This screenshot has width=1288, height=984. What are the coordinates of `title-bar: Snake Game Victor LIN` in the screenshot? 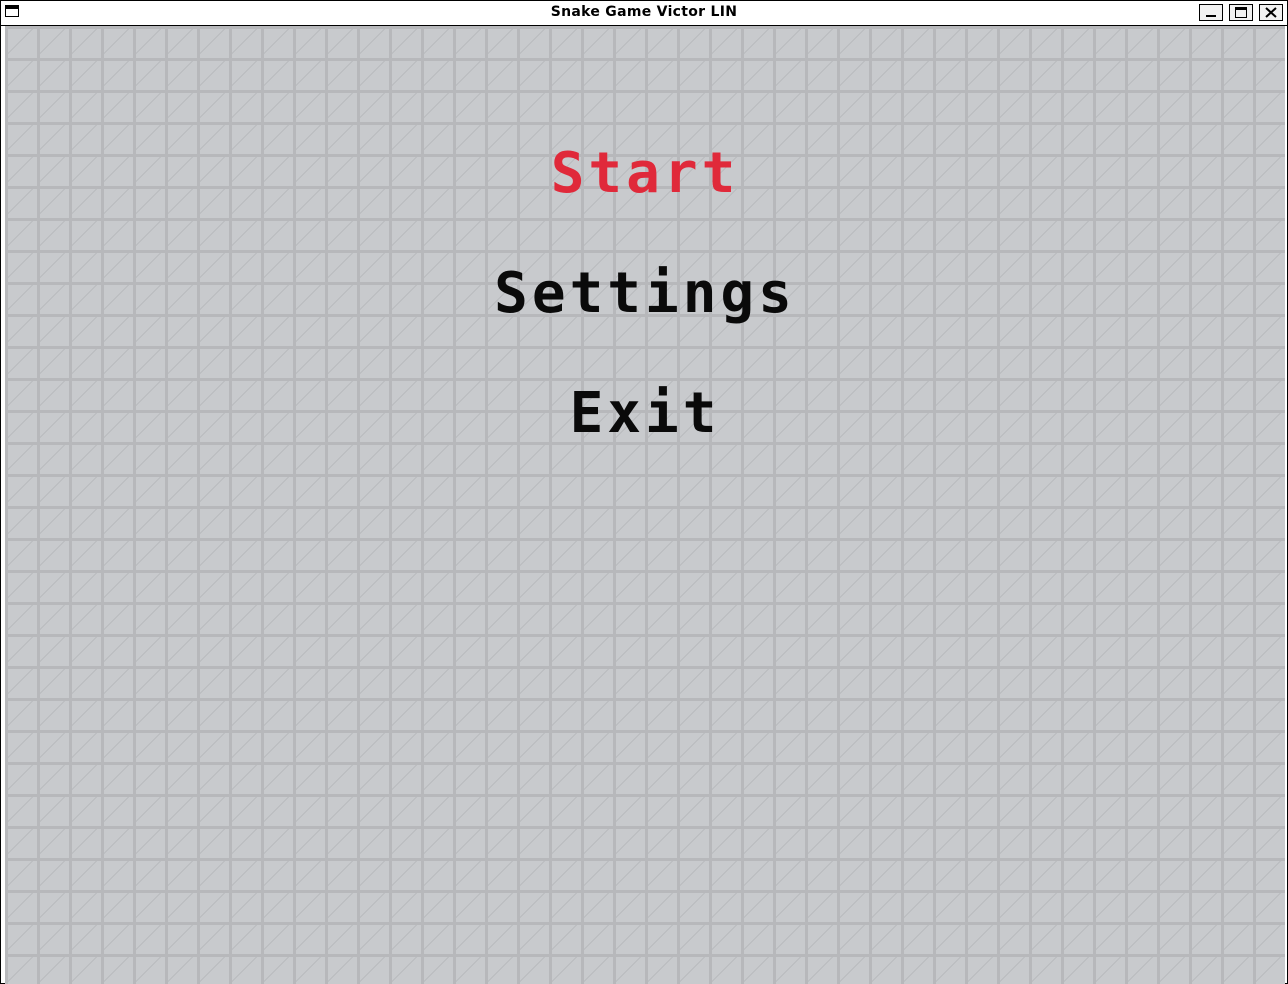 It's located at (644, 13).